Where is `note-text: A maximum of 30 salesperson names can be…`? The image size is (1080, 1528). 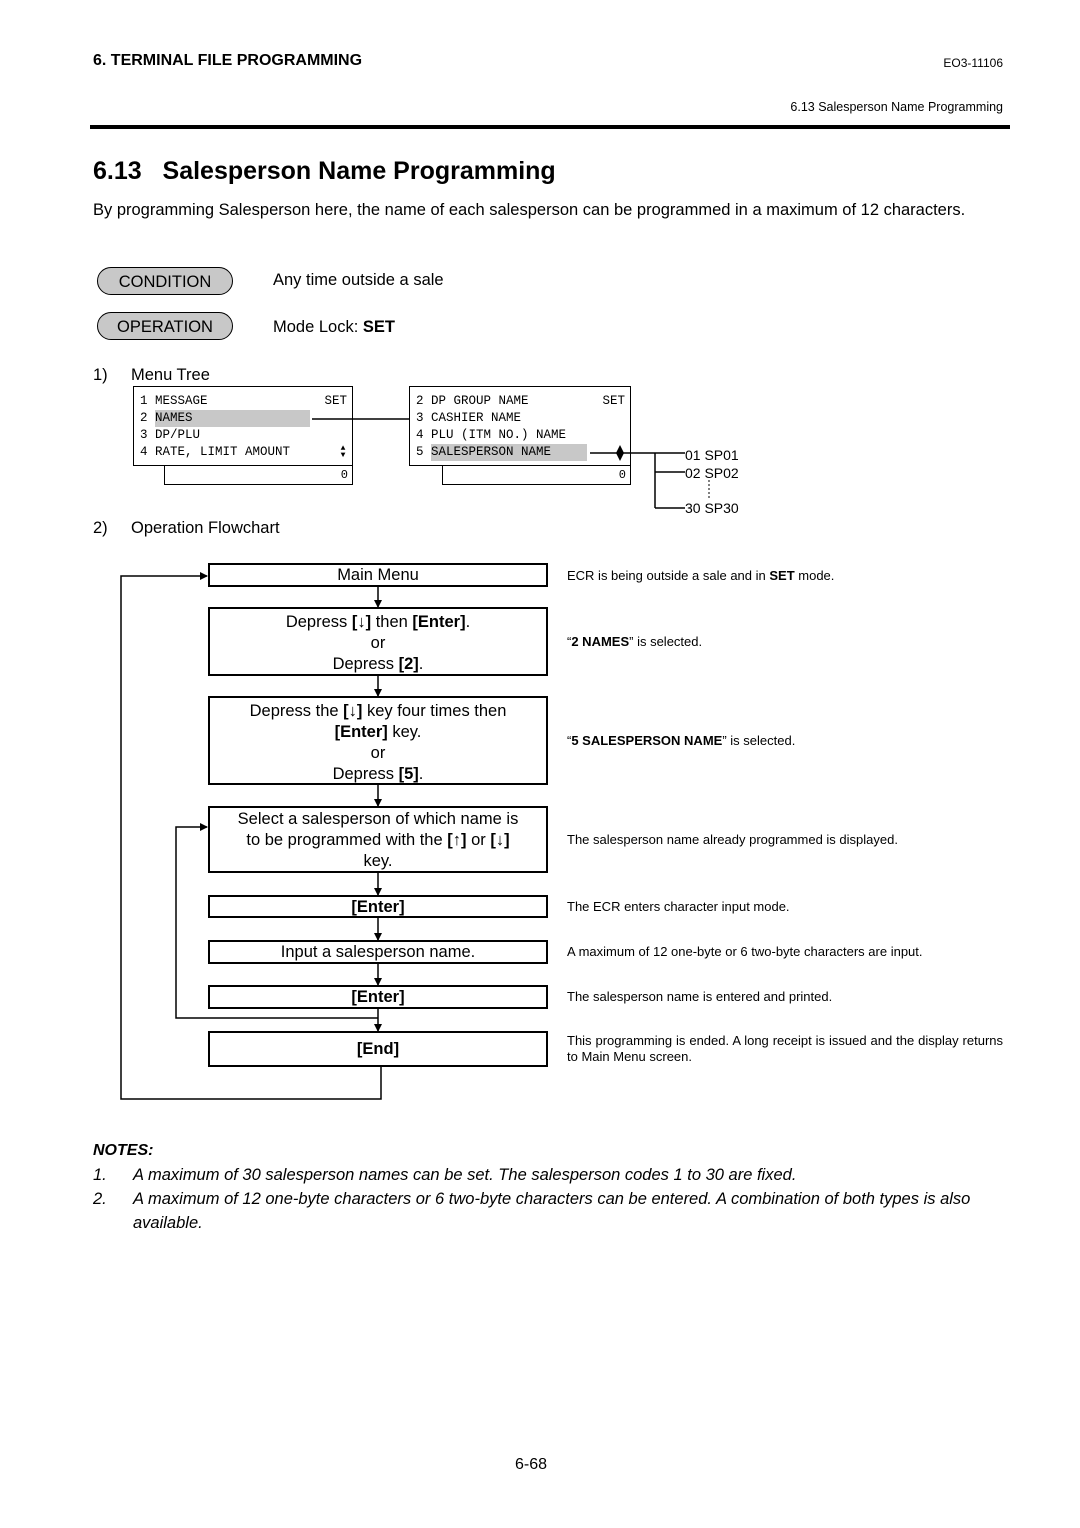 note-text: A maximum of 30 salesperson names can be… is located at coordinates (465, 1175).